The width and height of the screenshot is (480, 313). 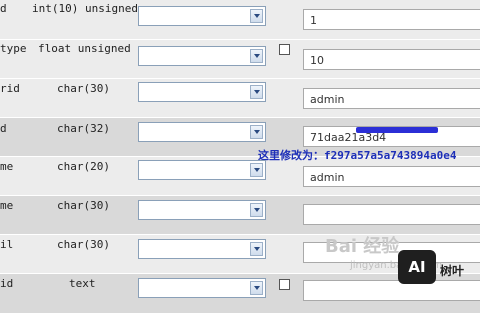 What do you see at coordinates (85, 8) in the screenshot?
I see `field-type: int(10) unsigned` at bounding box center [85, 8].